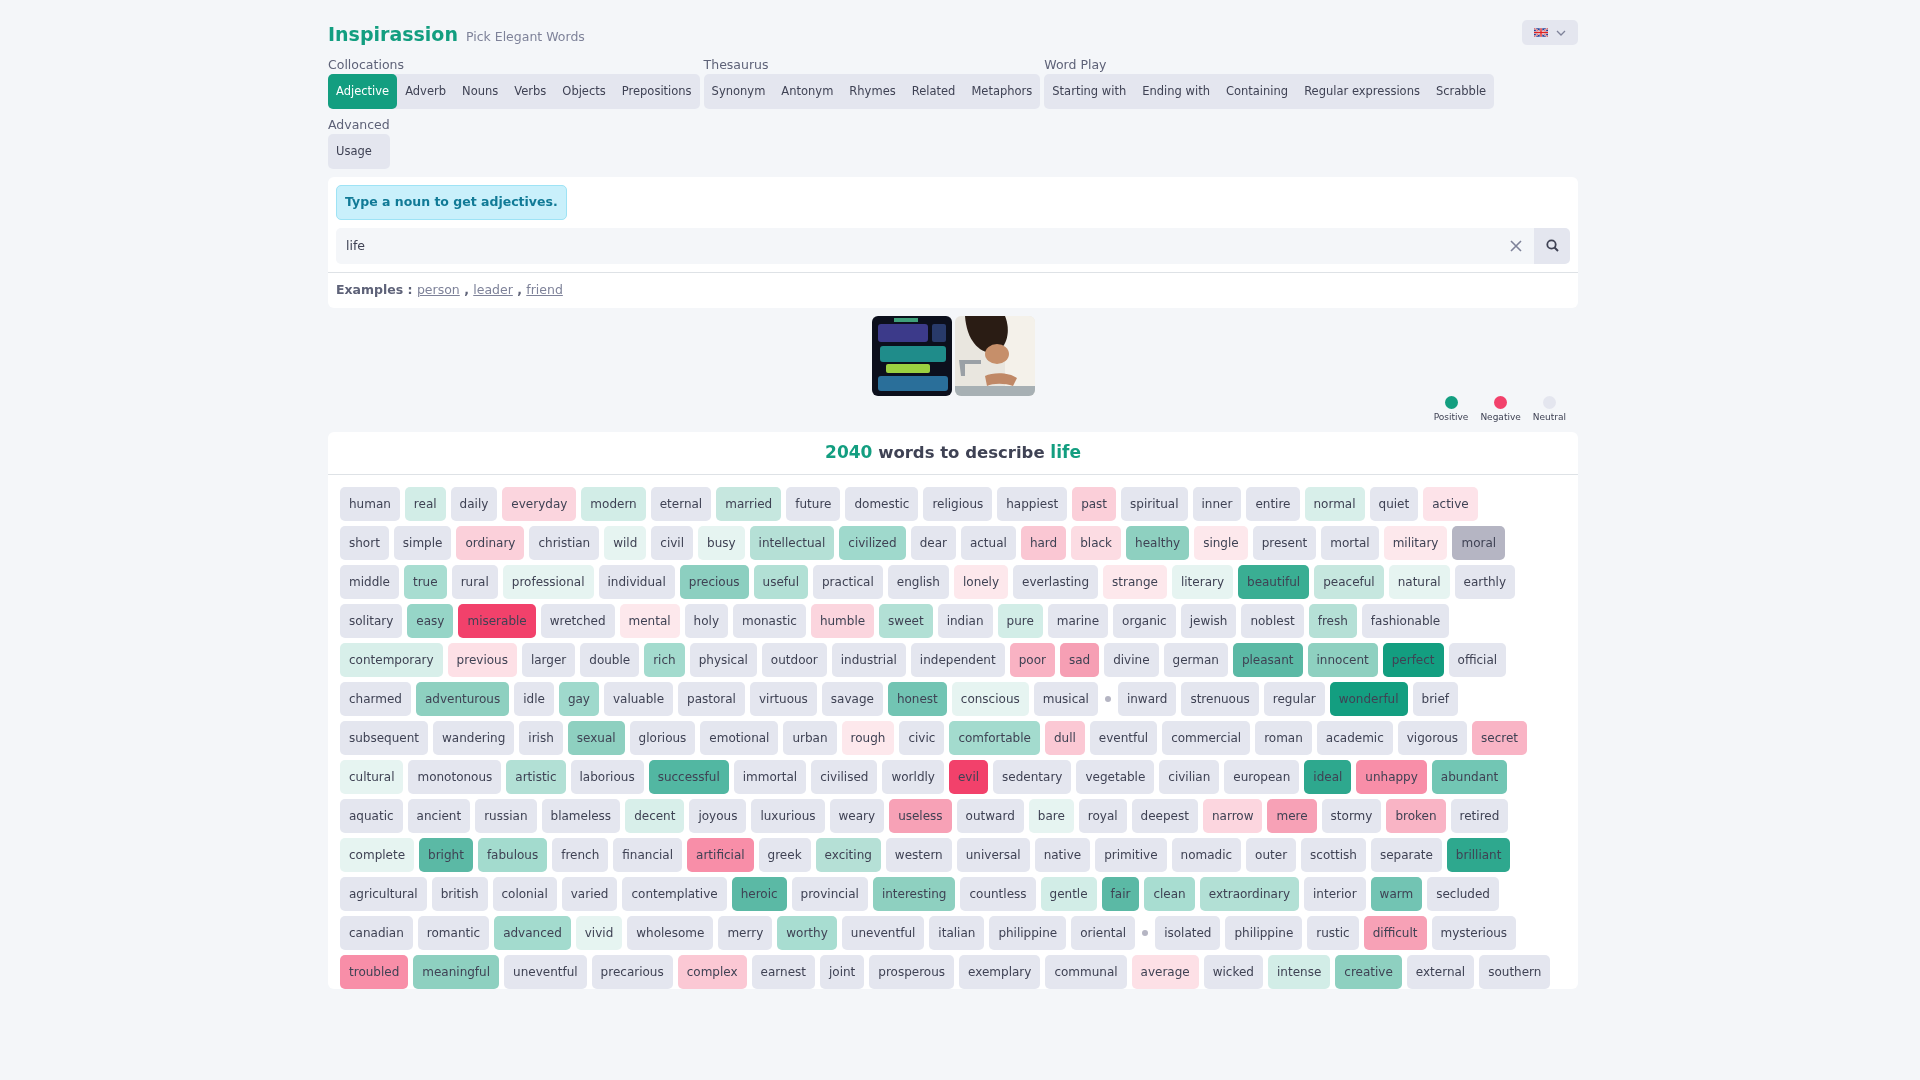 The width and height of the screenshot is (1920, 1080). I want to click on tab: Rhymes, so click(872, 91).